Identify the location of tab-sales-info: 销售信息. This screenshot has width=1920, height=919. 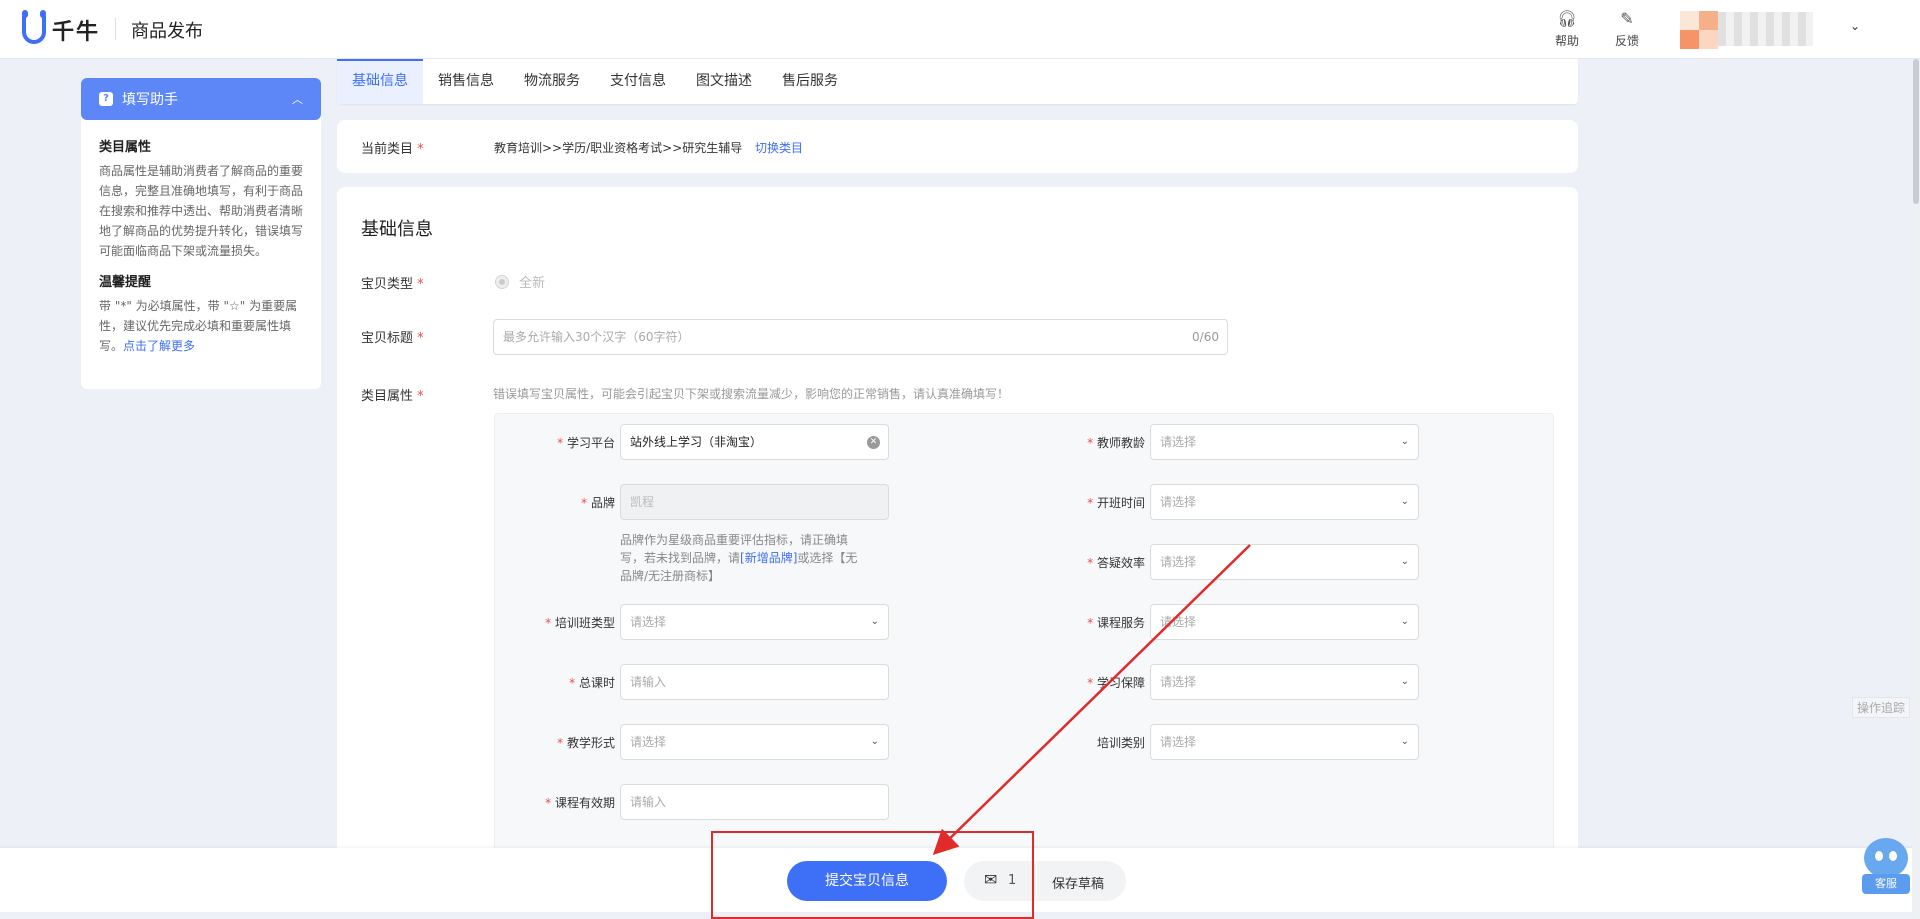
(466, 81).